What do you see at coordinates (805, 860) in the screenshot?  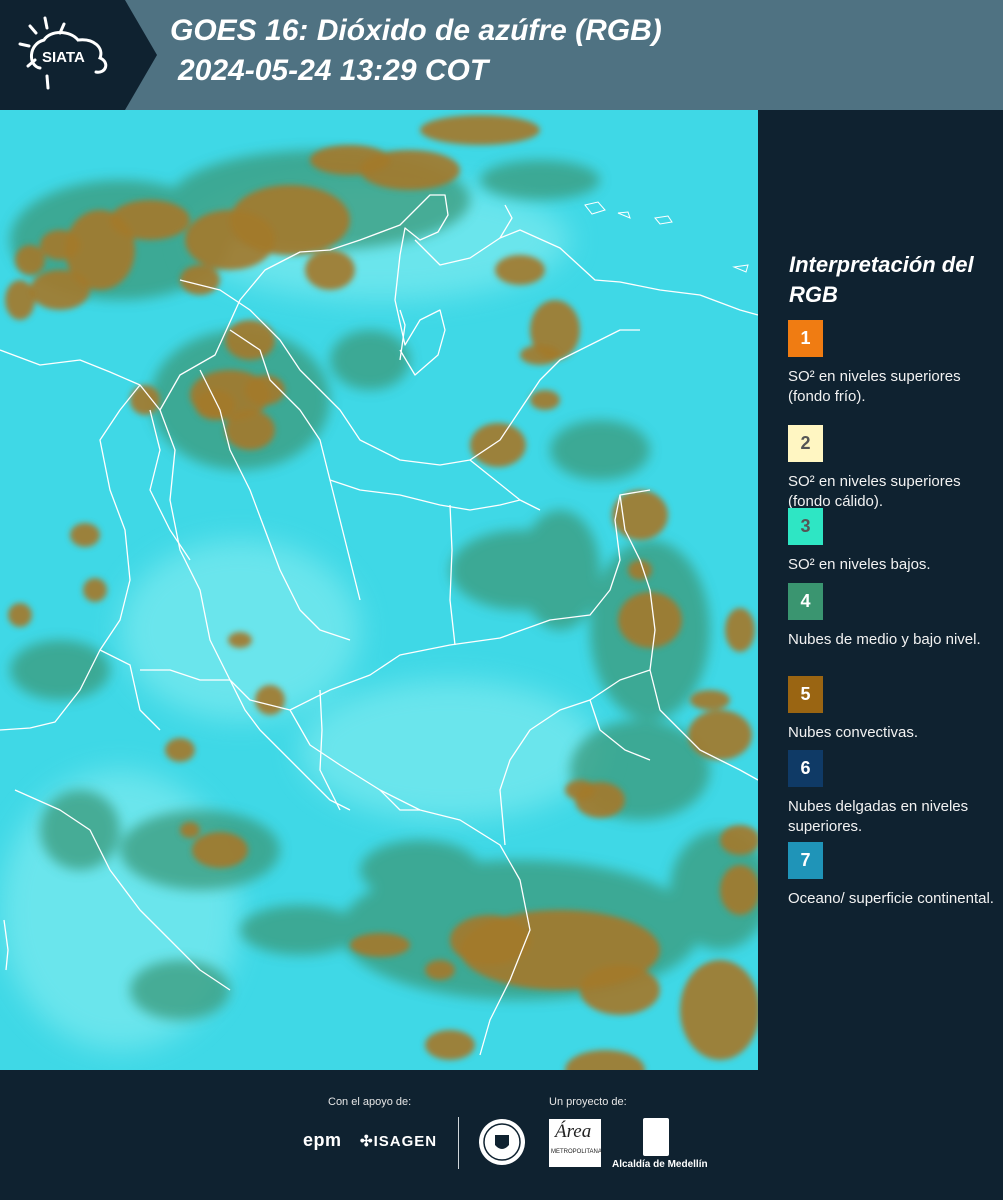 I see `legend-swatch: 7` at bounding box center [805, 860].